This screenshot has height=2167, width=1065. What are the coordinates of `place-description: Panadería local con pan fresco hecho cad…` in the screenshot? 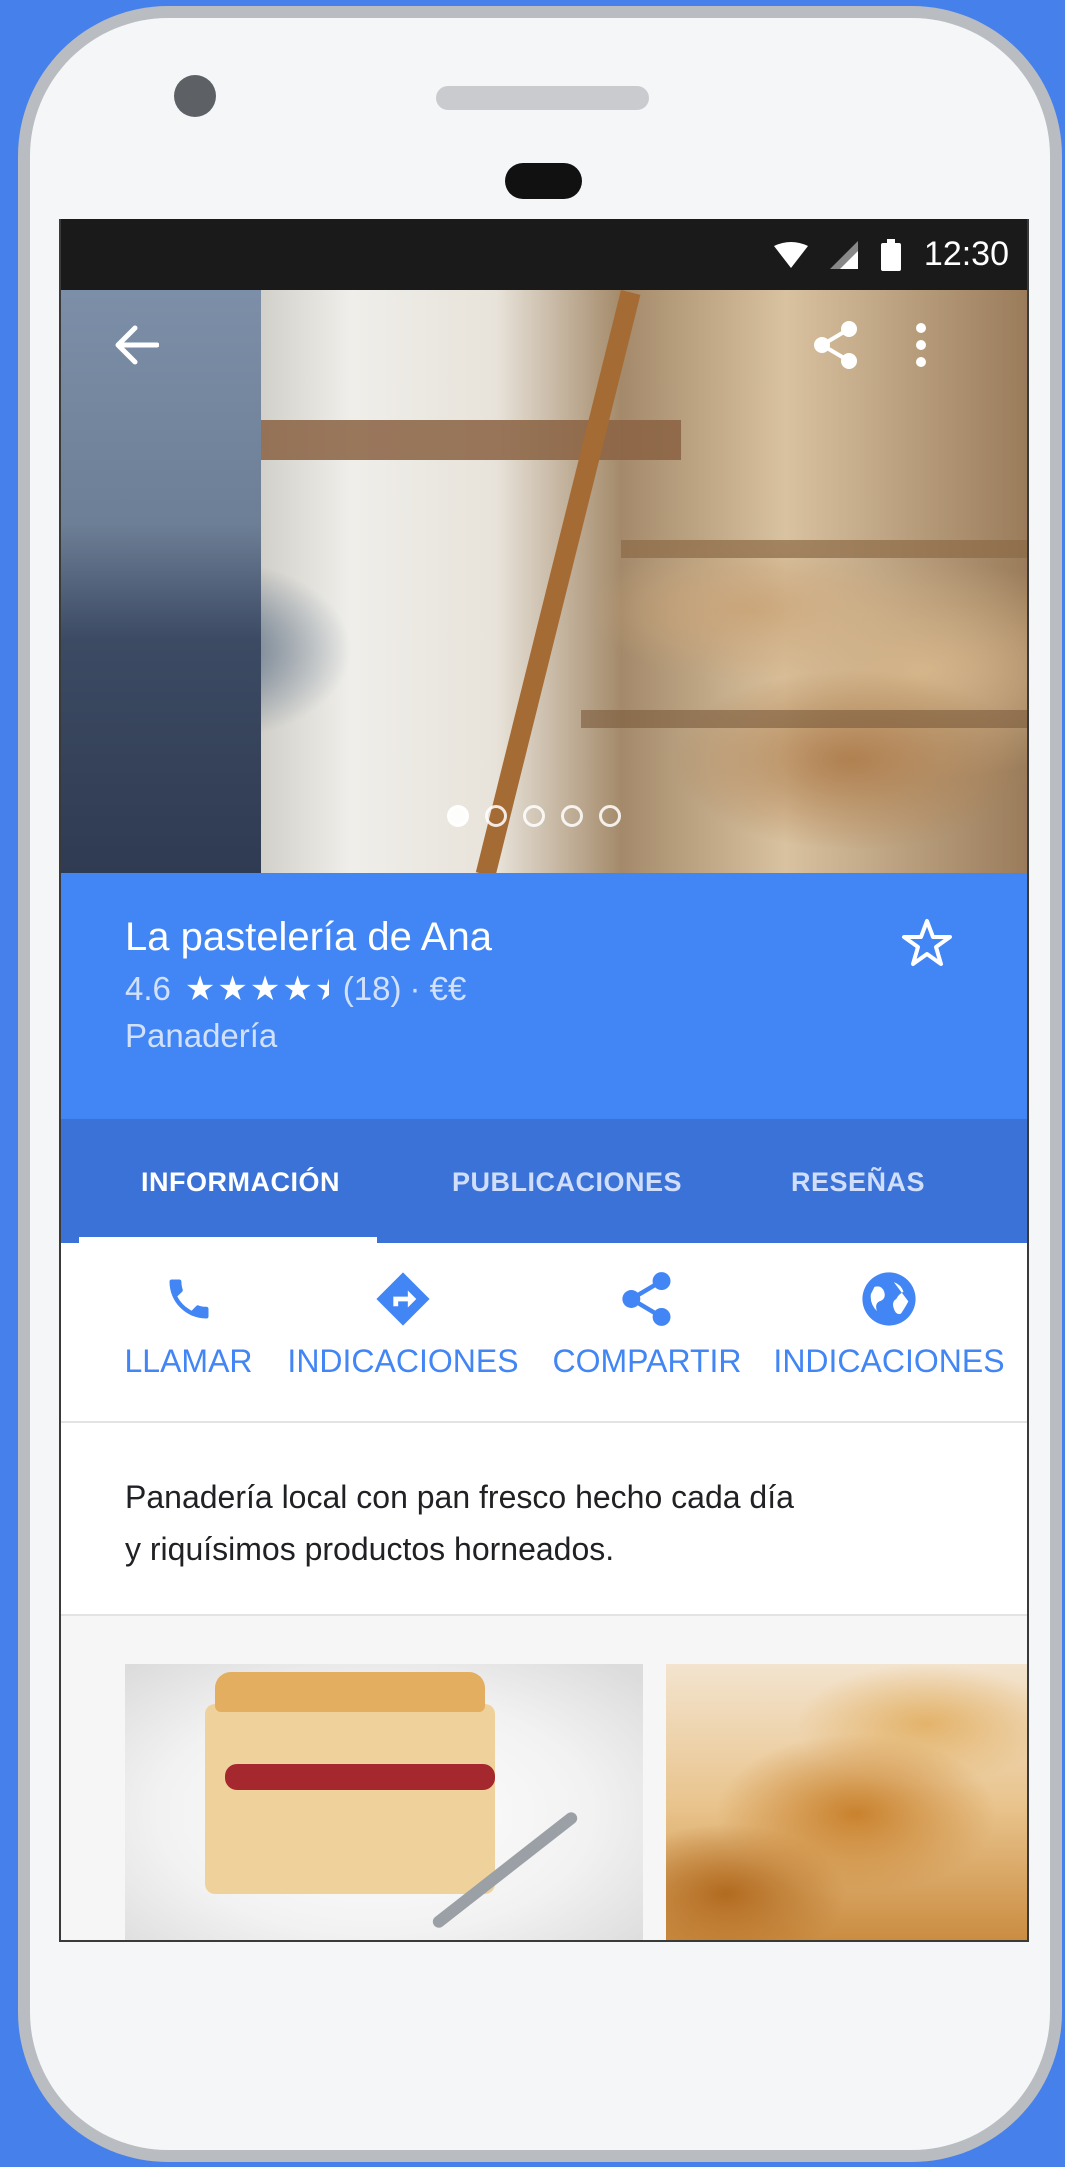 It's located at (544, 1519).